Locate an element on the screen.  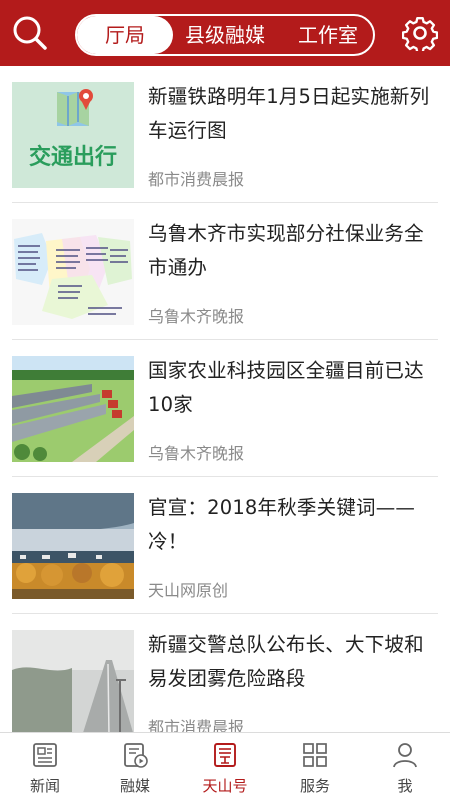
tab-label: 服务 is located at coordinates (314, 786).